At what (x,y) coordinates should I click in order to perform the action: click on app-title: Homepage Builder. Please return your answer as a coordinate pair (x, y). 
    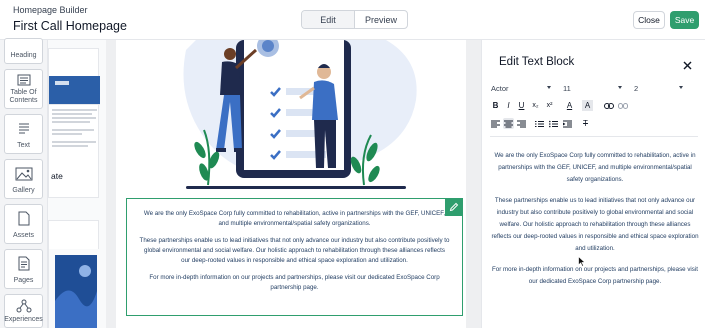
    Looking at the image, I should click on (50, 10).